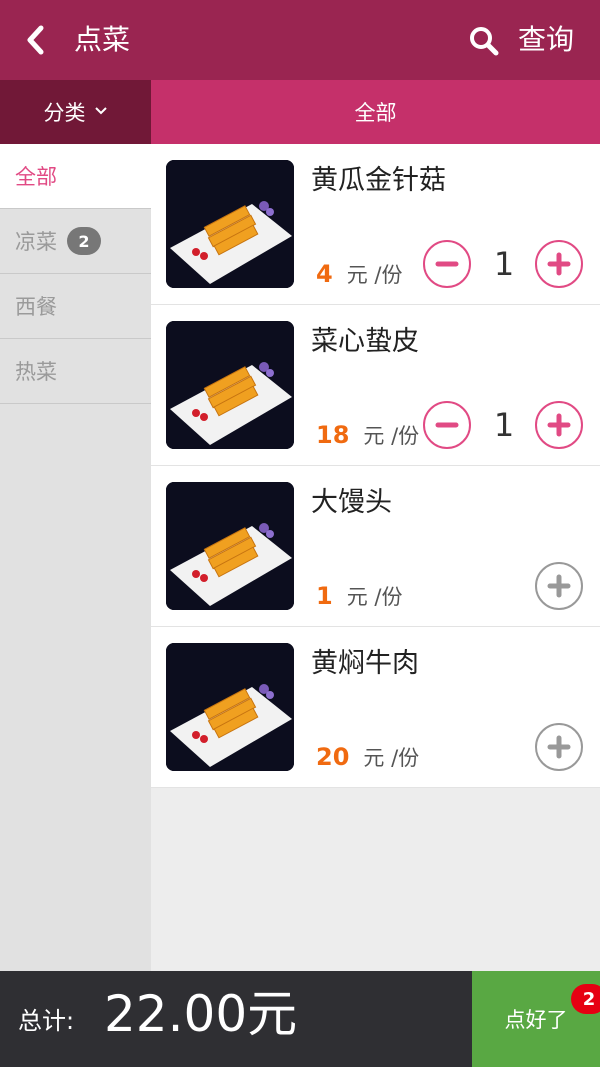 The height and width of the screenshot is (1067, 600). What do you see at coordinates (351, 502) in the screenshot?
I see `dish-name: 大馒头` at bounding box center [351, 502].